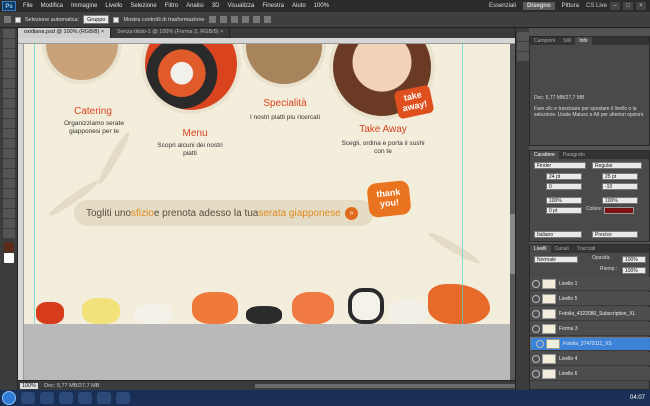 The image size is (650, 406). What do you see at coordinates (590, 359) in the screenshot?
I see `layer-row: Livello 4` at bounding box center [590, 359].